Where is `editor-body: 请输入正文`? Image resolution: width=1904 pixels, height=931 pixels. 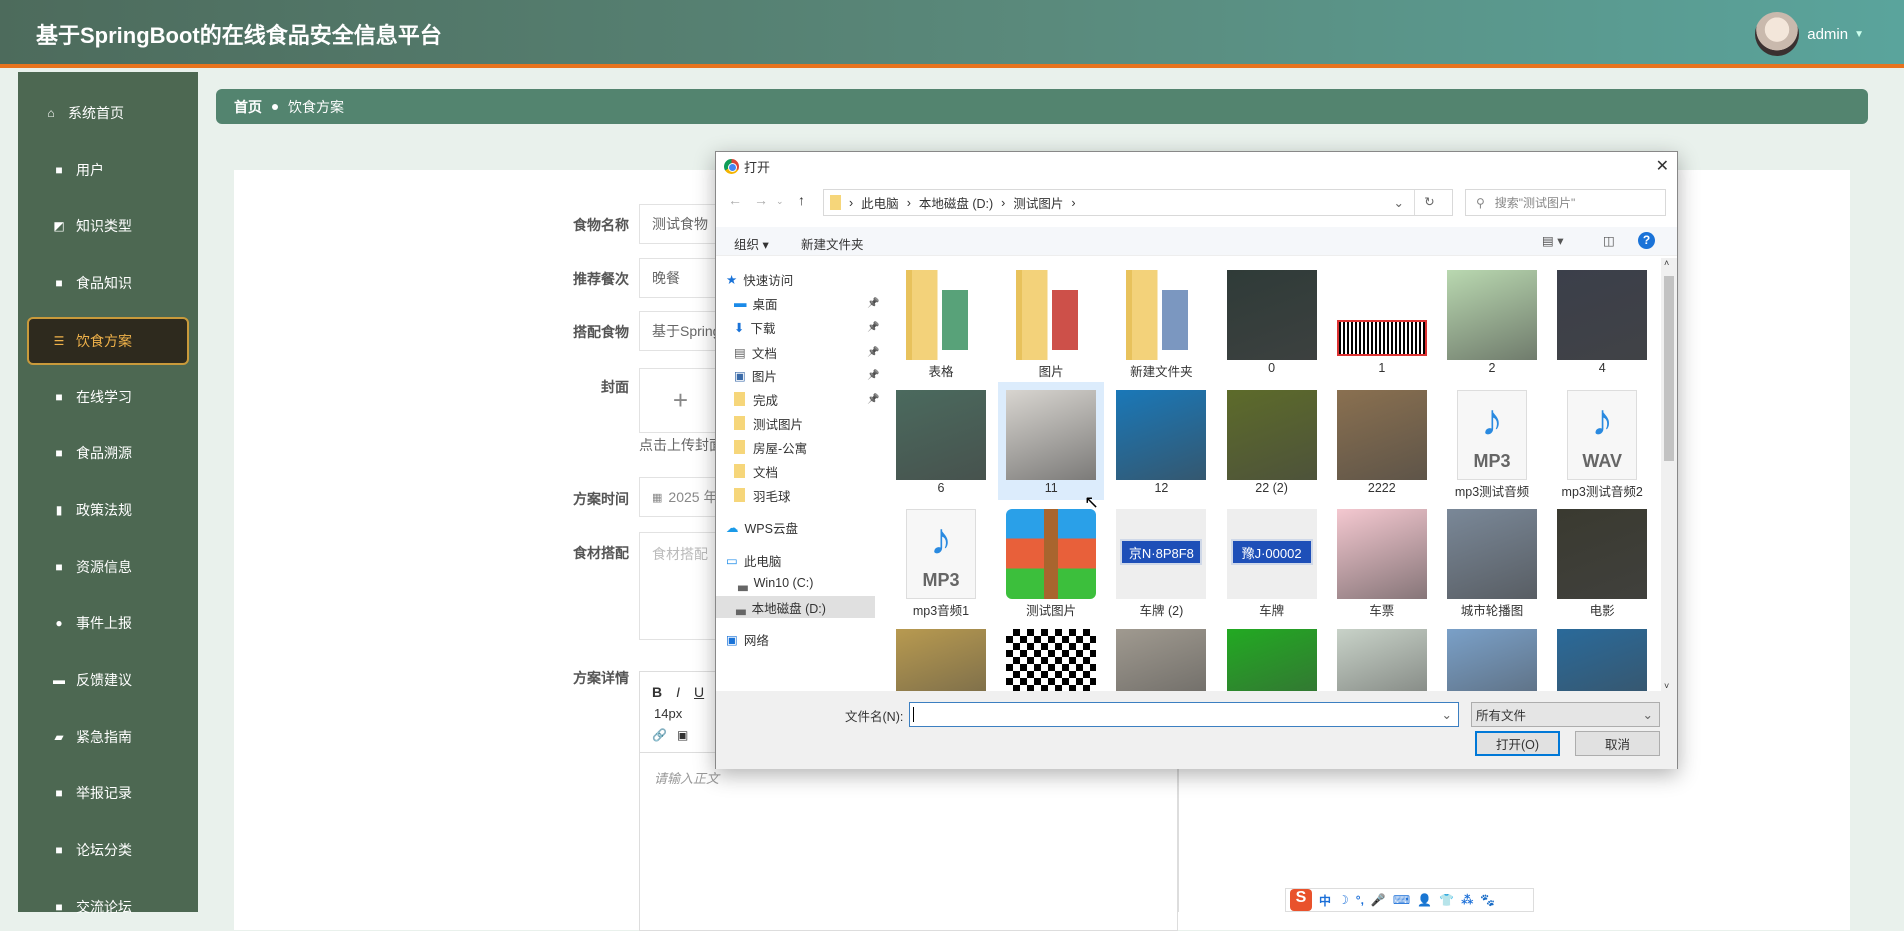
editor-body: 请输入正文 is located at coordinates (686, 777).